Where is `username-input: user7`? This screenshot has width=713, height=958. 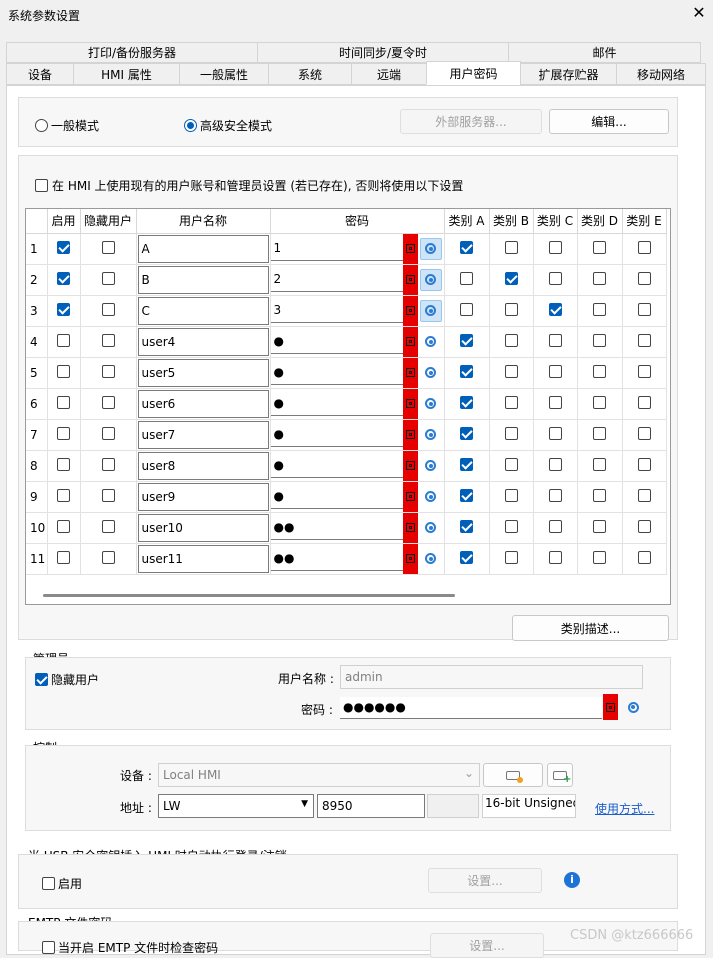
username-input: user7 is located at coordinates (203, 434).